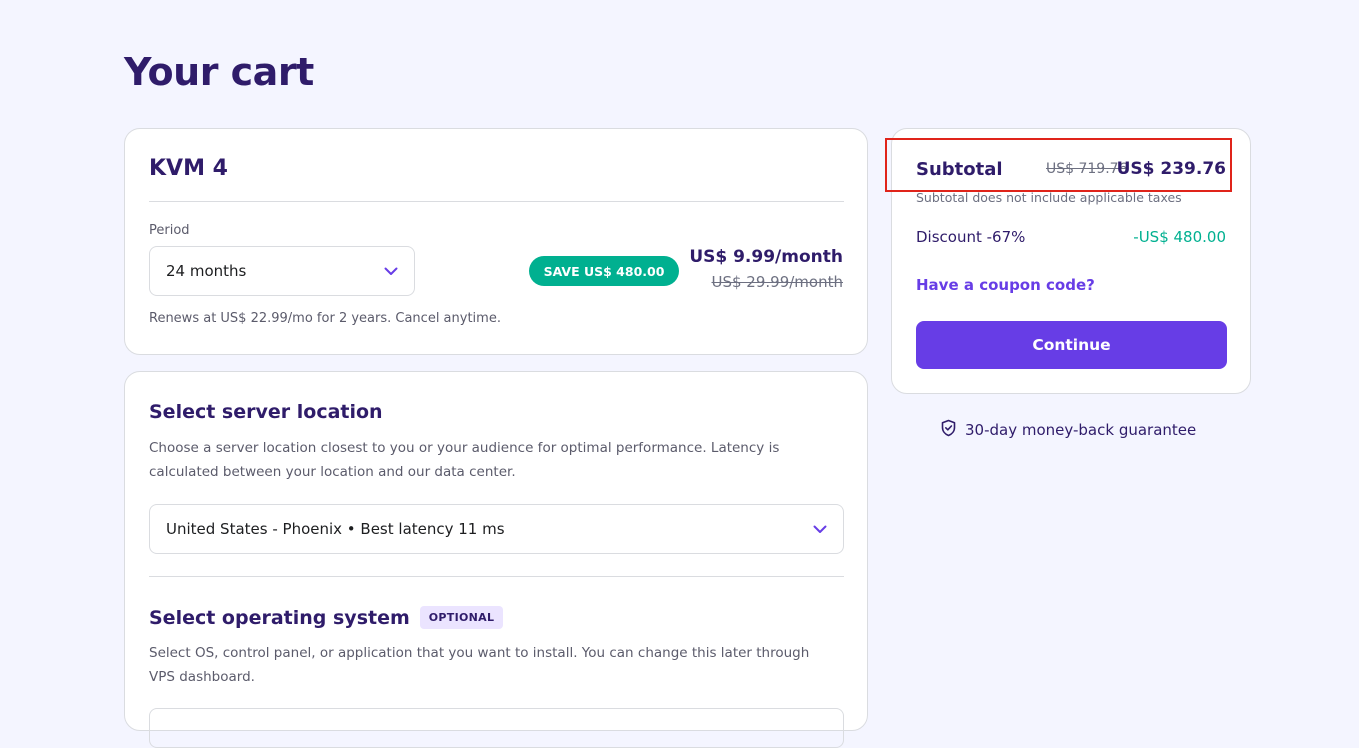  Describe the element at coordinates (777, 282) in the screenshot. I see `original-price-per-month: US$ 29.99/month` at that location.